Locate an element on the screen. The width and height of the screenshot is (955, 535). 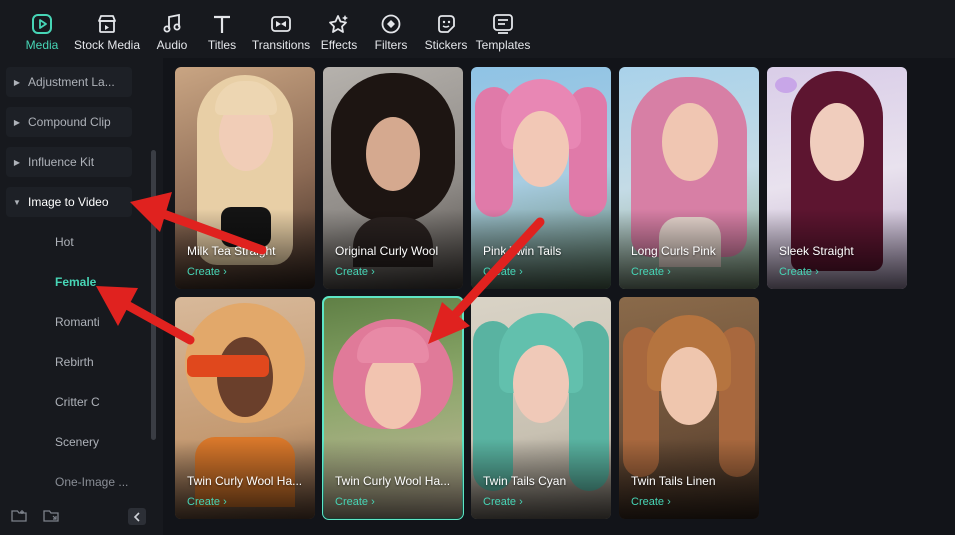
sidebar-item-label: Female is located at coordinates (76, 282).